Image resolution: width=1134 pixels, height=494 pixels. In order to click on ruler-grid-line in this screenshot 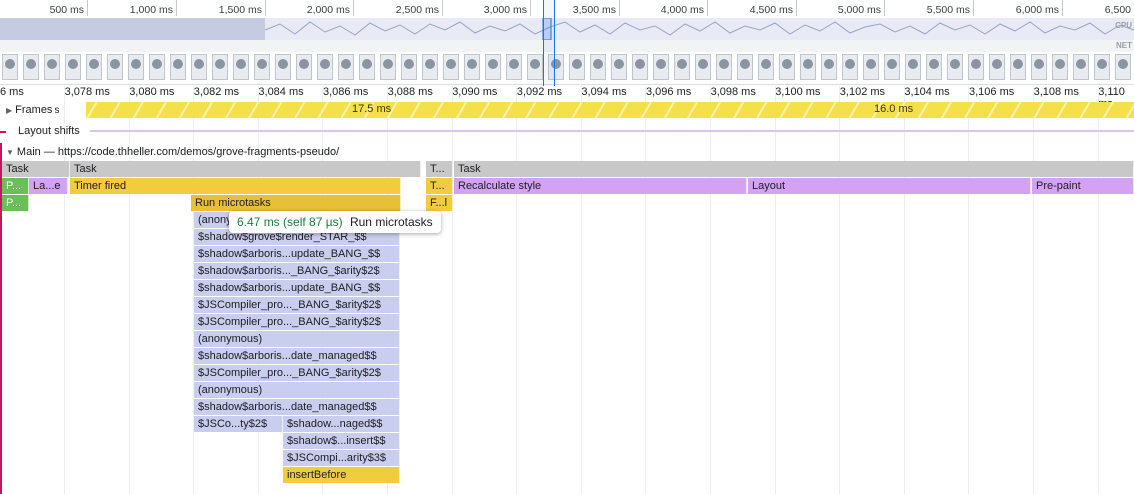, I will do `click(775, 290)`.